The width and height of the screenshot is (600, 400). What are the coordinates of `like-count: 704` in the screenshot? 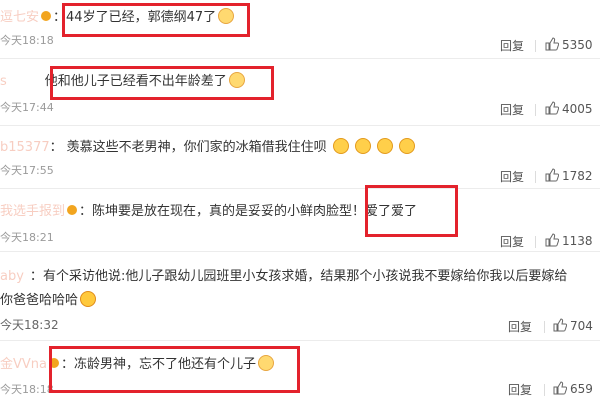 It's located at (581, 326).